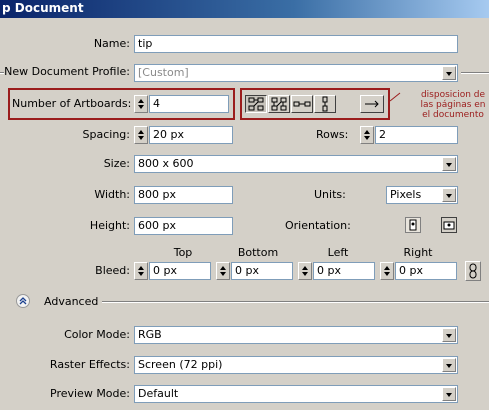 This screenshot has width=489, height=410. I want to click on height-label: Height:, so click(109, 225).